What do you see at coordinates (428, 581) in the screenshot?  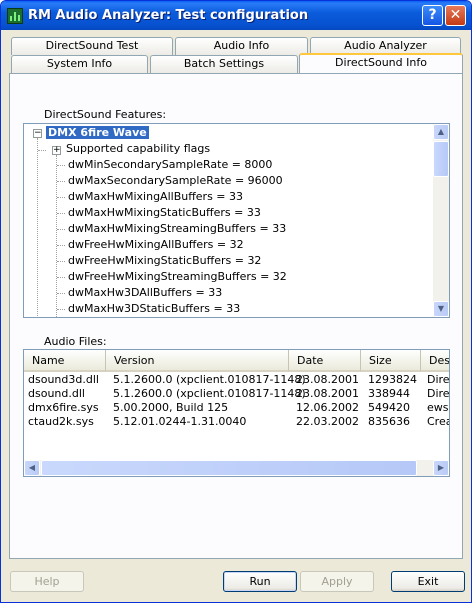 I see `exit-button: Exit` at bounding box center [428, 581].